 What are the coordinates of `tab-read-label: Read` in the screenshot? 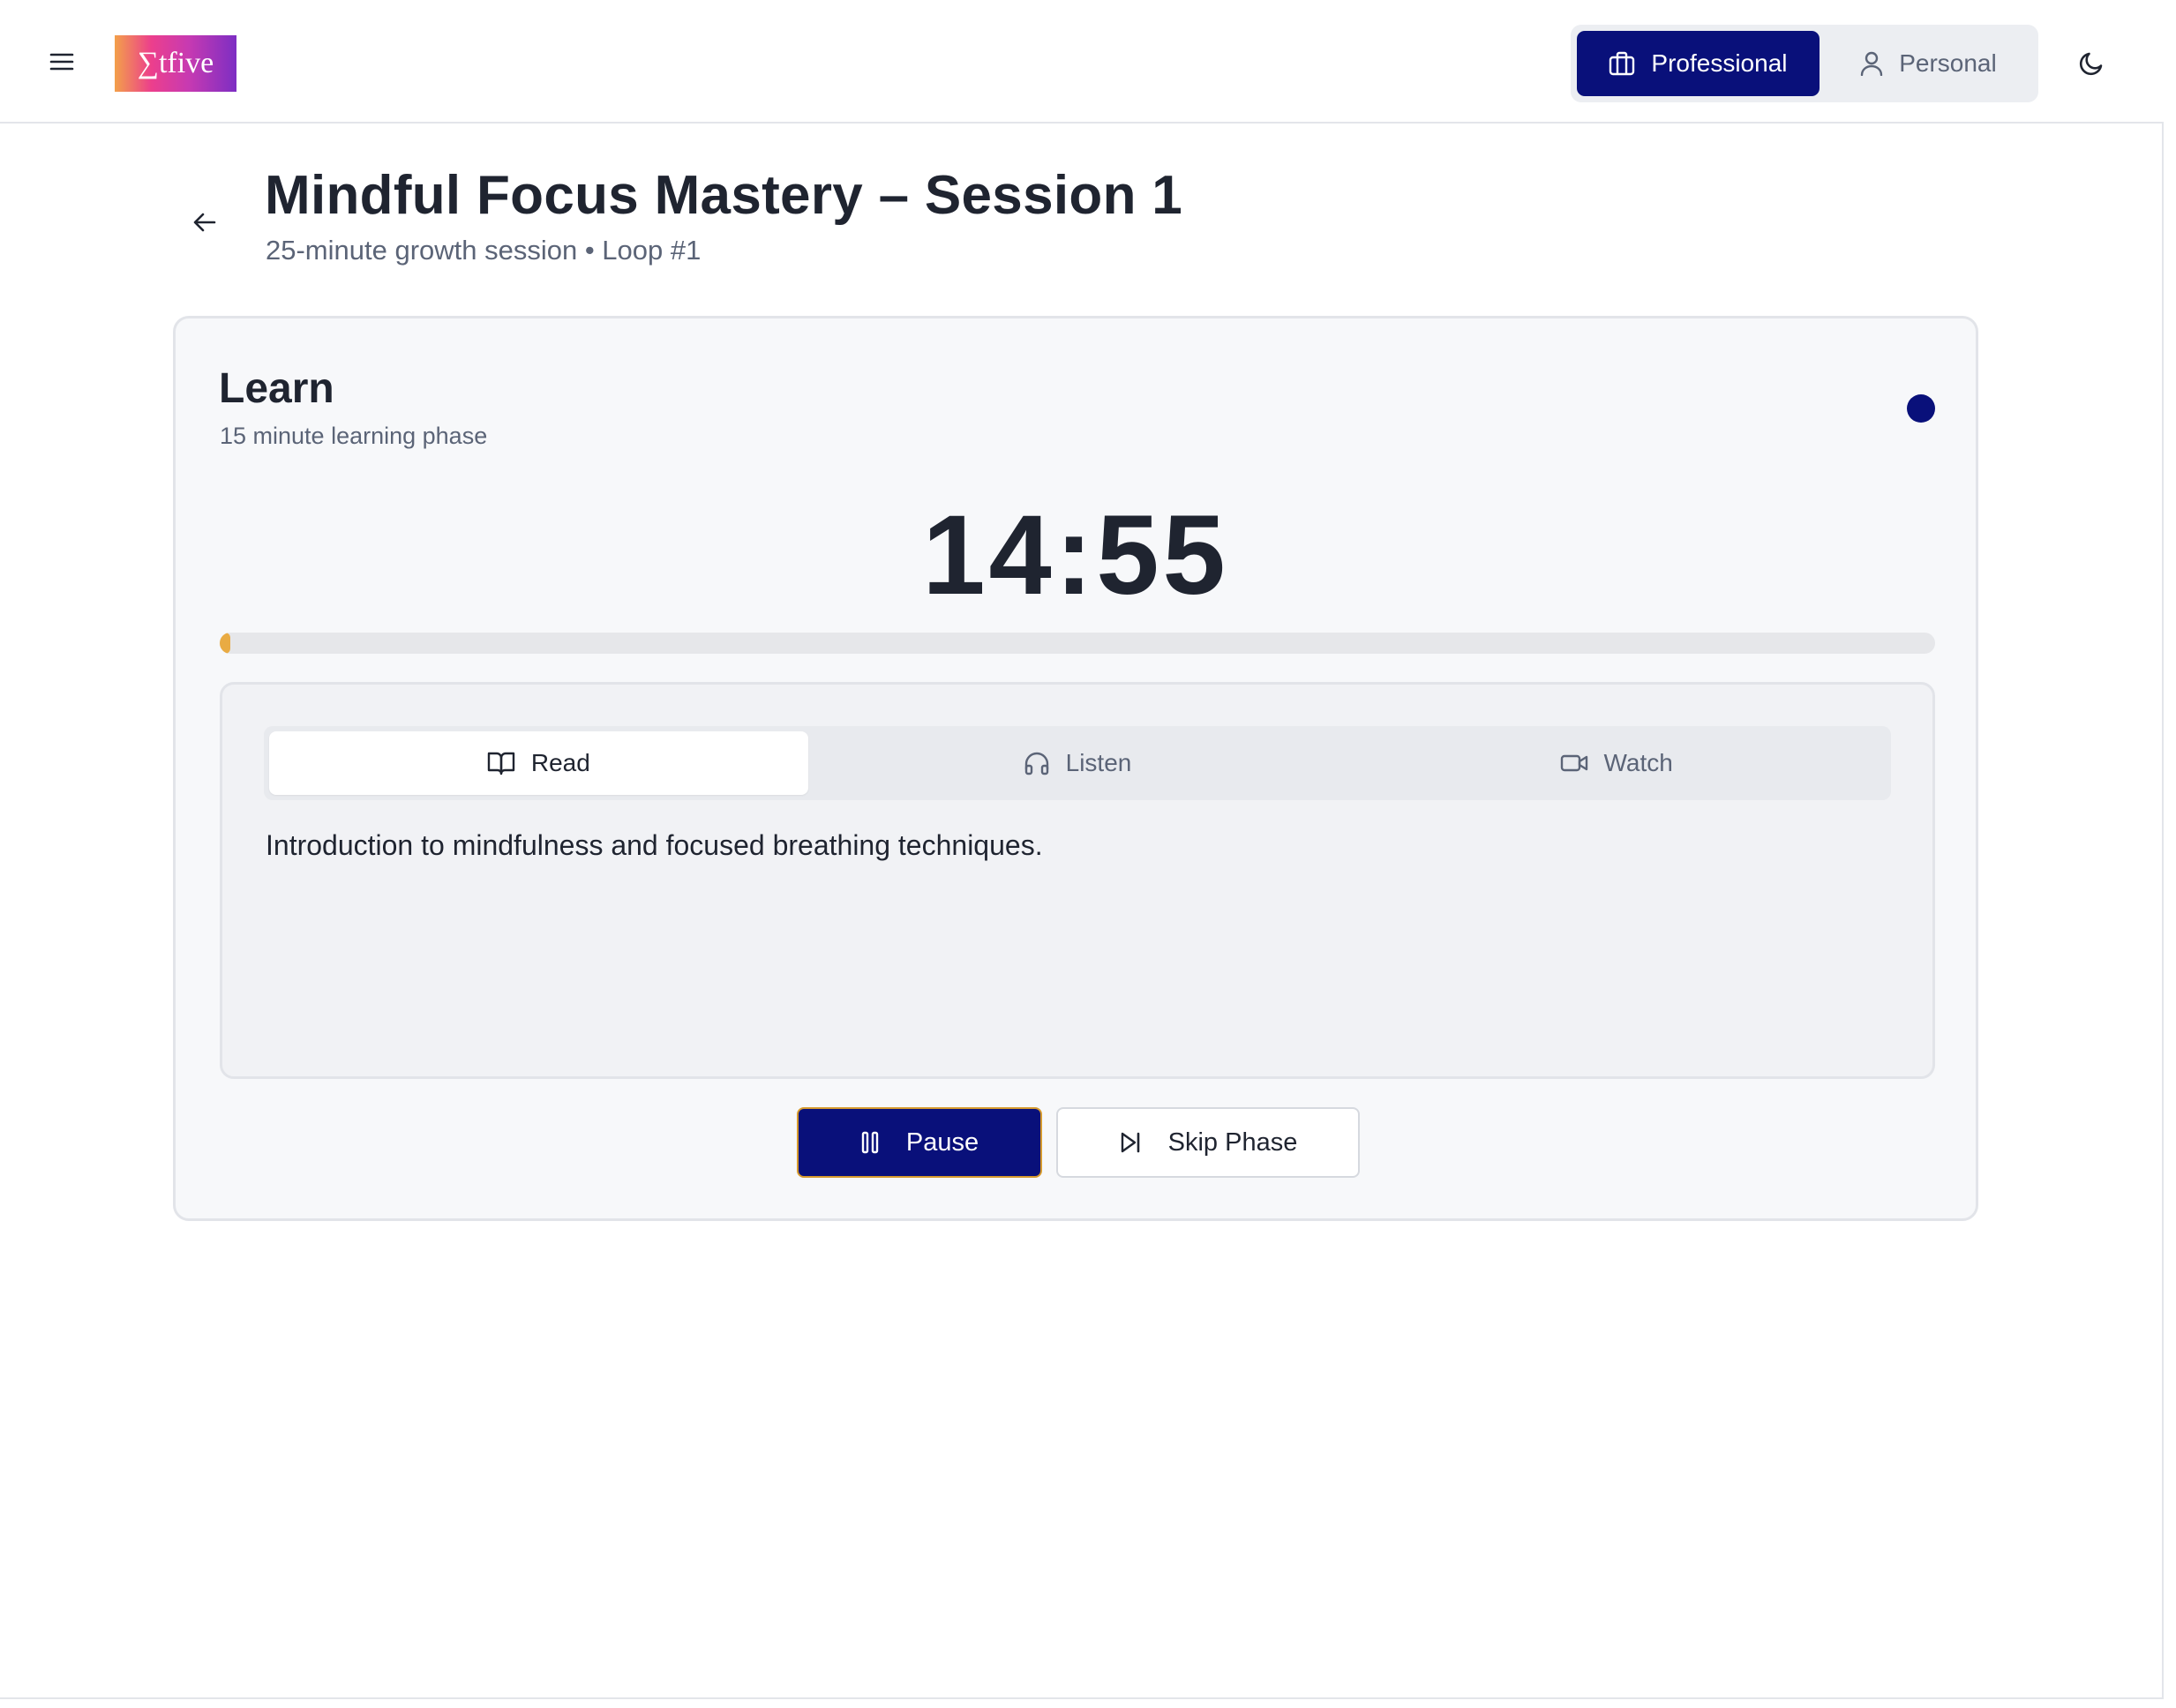 It's located at (560, 762).